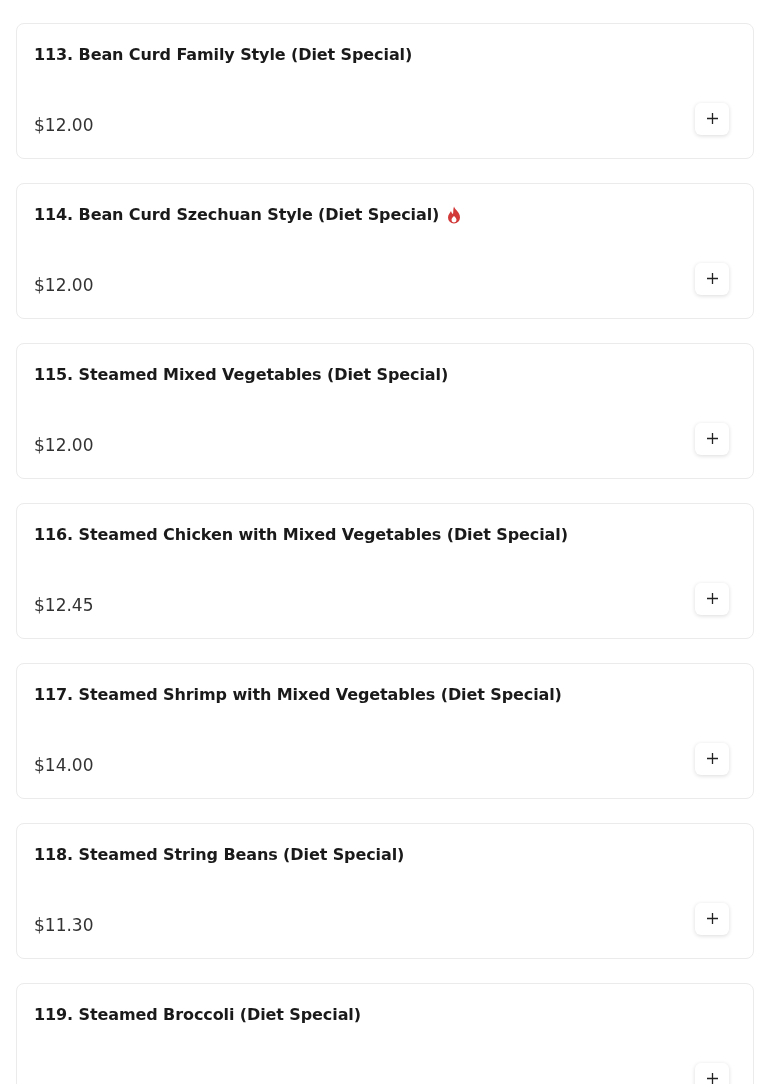 The width and height of the screenshot is (770, 1084). I want to click on item-name: 117. Steamed Shrimp with Mixed Vegetables (Diet Special), so click(298, 694).